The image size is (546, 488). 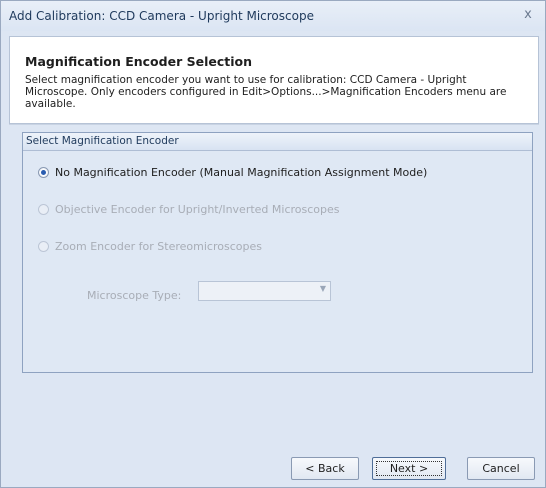 What do you see at coordinates (264, 291) in the screenshot?
I see `microscope-type-select: ▼` at bounding box center [264, 291].